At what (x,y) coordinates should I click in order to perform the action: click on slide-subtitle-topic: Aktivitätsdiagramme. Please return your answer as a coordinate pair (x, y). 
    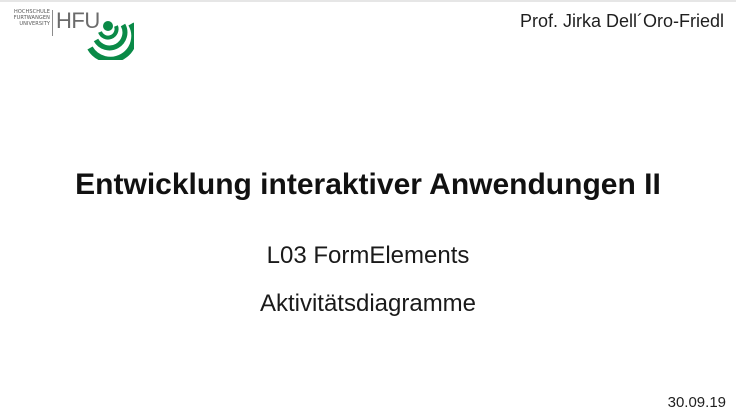
    Looking at the image, I should click on (368, 303).